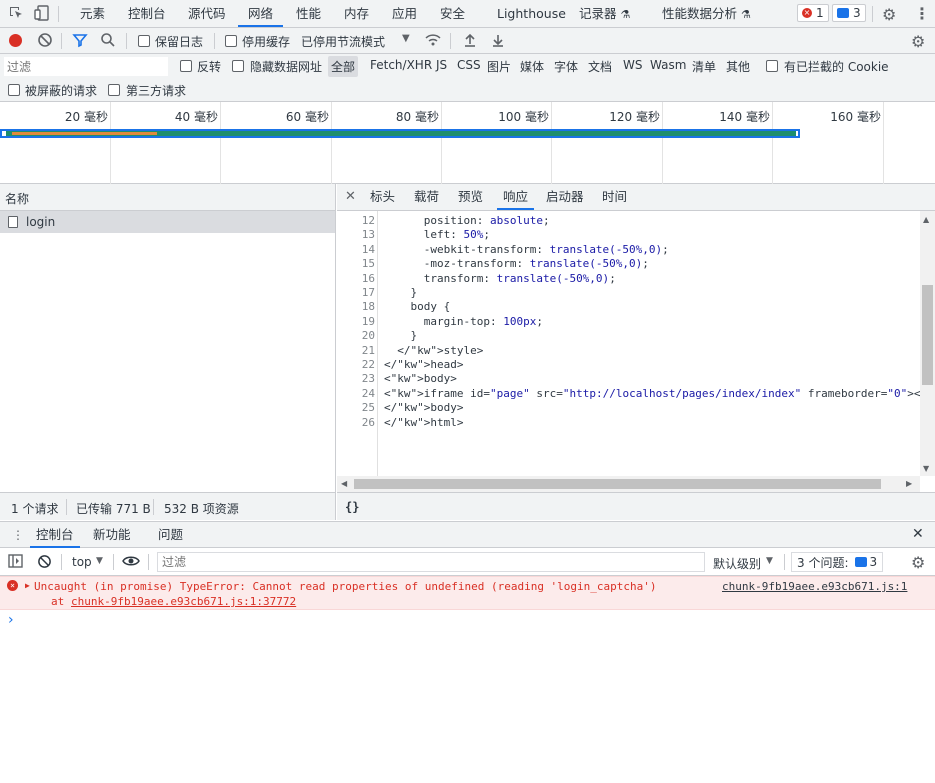 The width and height of the screenshot is (935, 783). Describe the element at coordinates (350, 196) in the screenshot. I see `close-icon: ✕` at that location.